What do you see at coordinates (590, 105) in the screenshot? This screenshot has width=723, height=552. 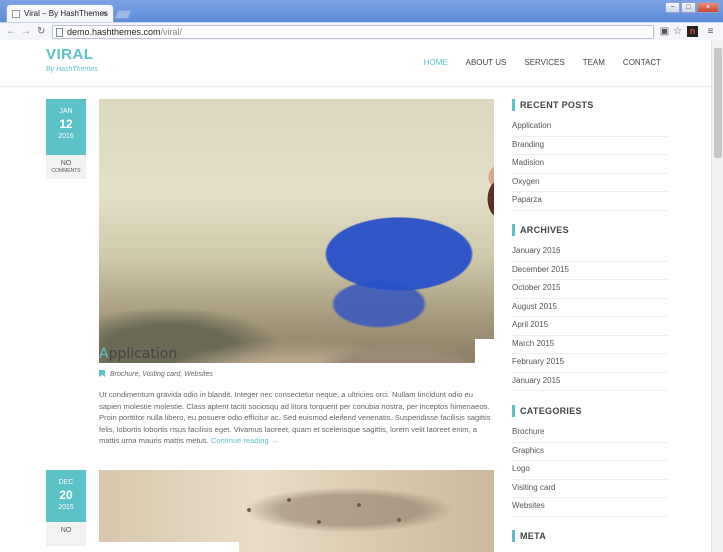 I see `widget-title: RECENT POSTS` at bounding box center [590, 105].